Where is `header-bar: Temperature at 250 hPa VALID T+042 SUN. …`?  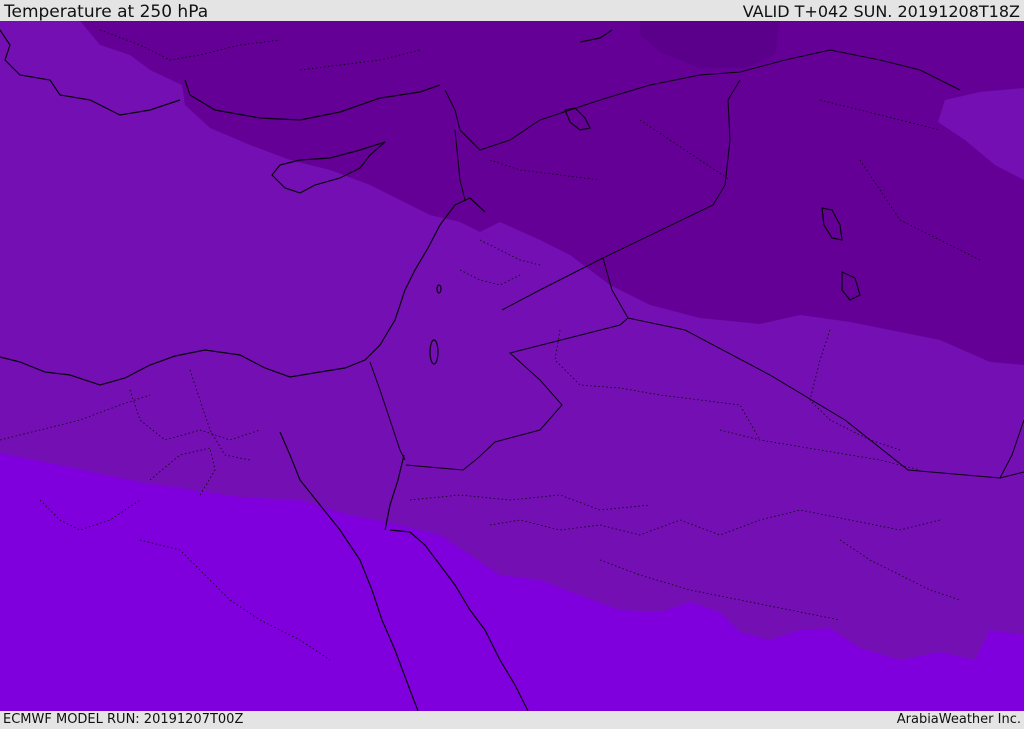
header-bar: Temperature at 250 hPa VALID T+042 SUN. … is located at coordinates (512, 10).